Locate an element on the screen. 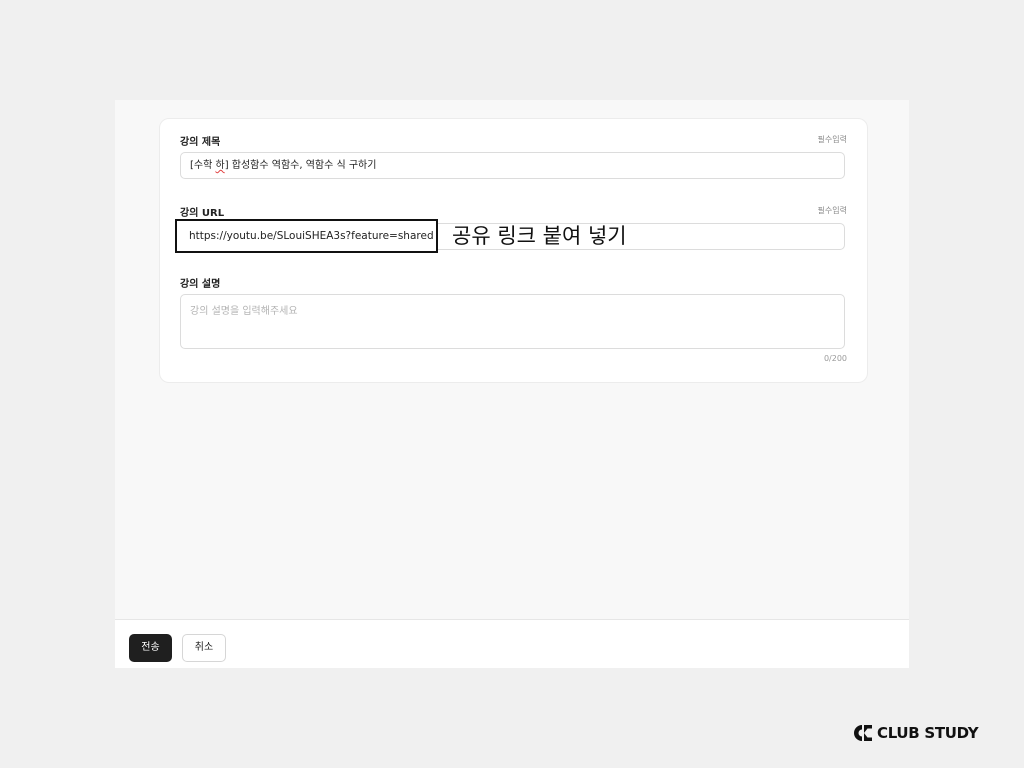 Image resolution: width=1024 pixels, height=768 pixels. lecture-title-required-tag: 필수입력 is located at coordinates (832, 139).